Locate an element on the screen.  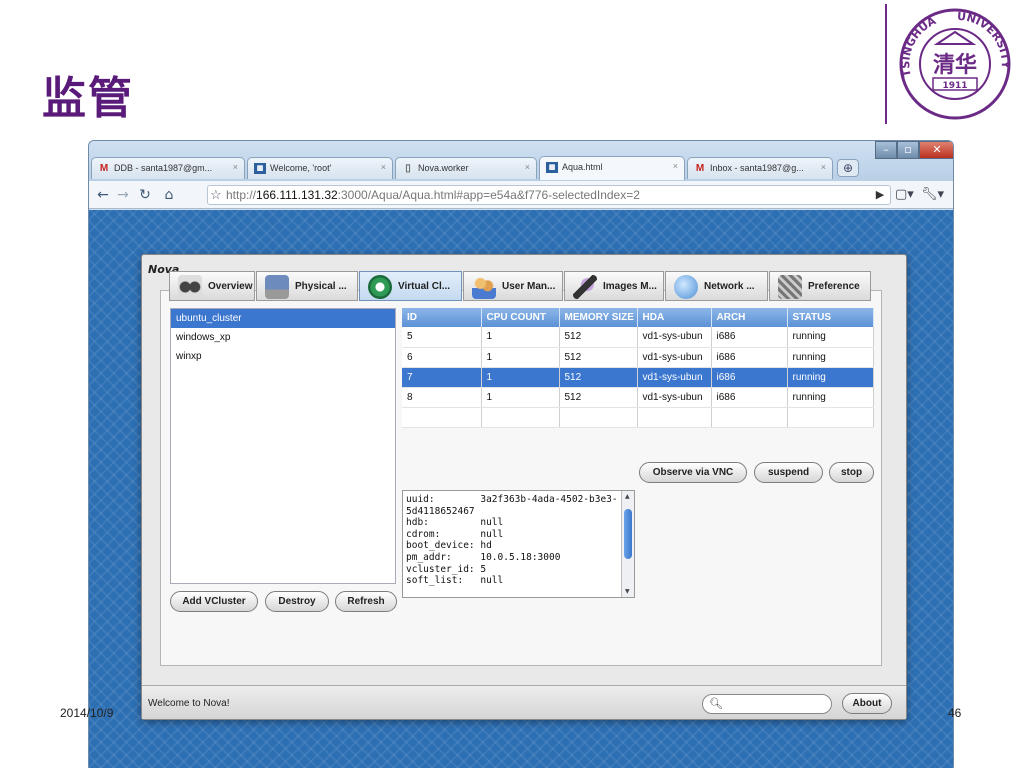
magic-wand-icon is located at coordinates (585, 287).